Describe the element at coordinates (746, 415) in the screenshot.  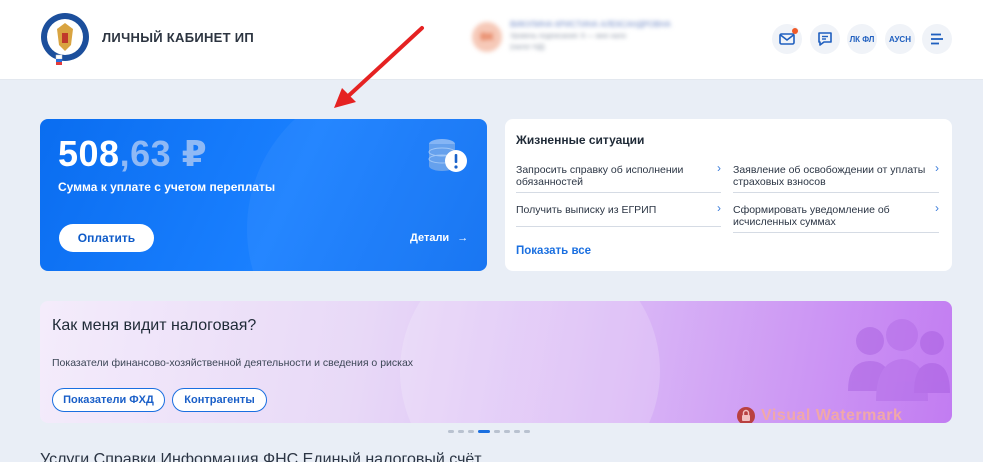
I see `lock-icon` at that location.